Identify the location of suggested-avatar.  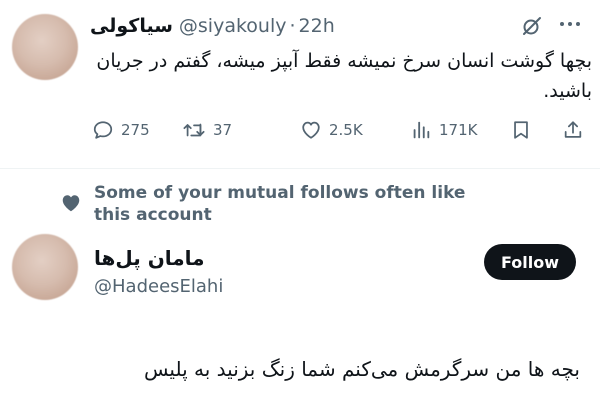
(45, 267).